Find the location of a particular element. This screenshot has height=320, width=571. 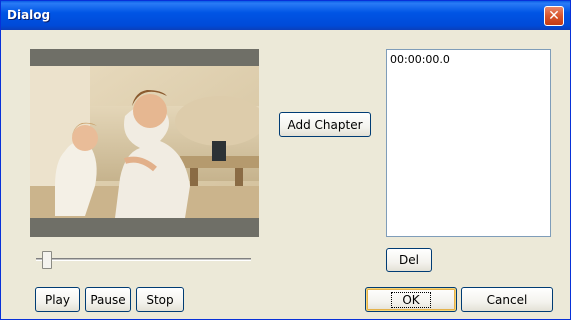

ok-button: OK is located at coordinates (411, 299).